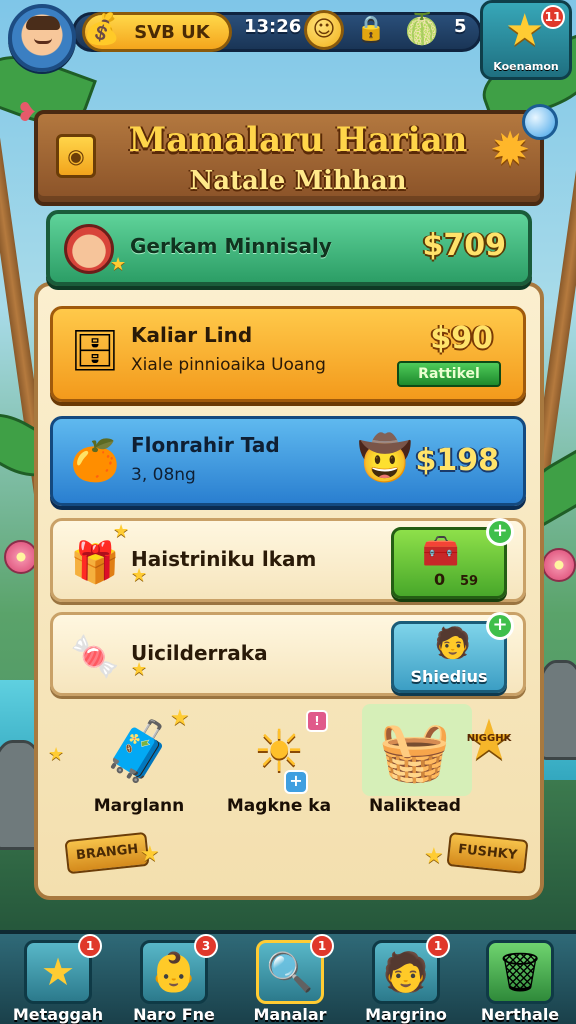 Image resolution: width=576 pixels, height=1024 pixels. I want to click on star-sticker-icon: ★ NIGGHK, so click(489, 741).